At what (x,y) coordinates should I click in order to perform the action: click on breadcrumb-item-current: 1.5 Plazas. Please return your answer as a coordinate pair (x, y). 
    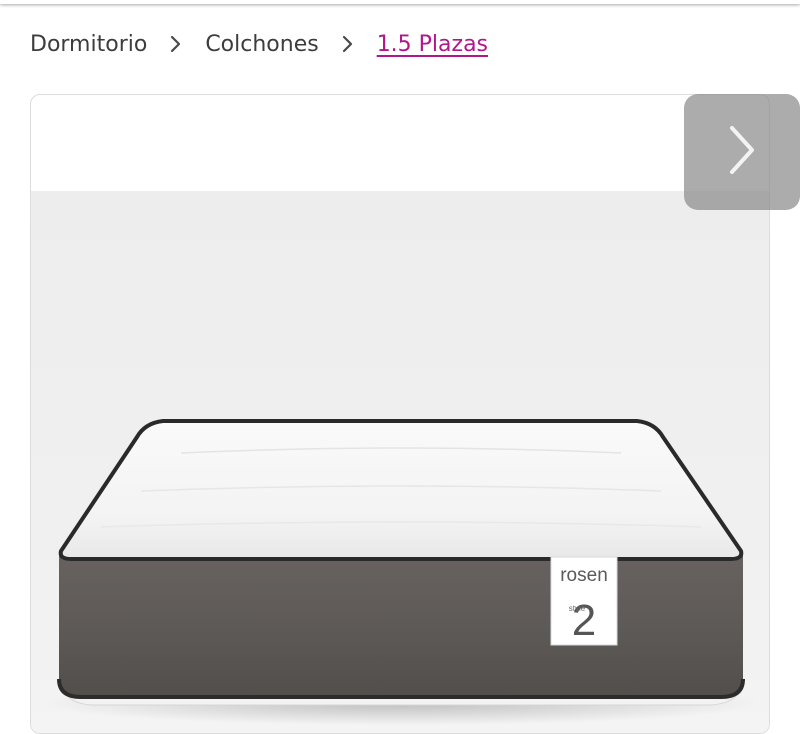
    Looking at the image, I should click on (432, 44).